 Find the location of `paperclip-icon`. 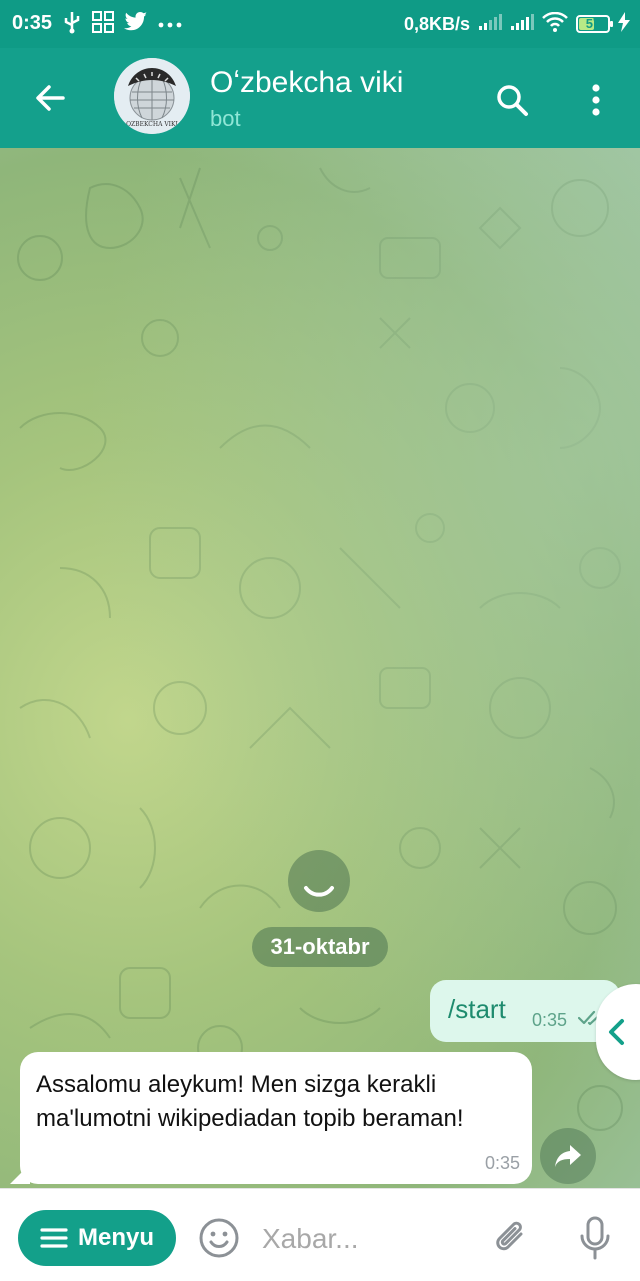

paperclip-icon is located at coordinates (509, 1236).